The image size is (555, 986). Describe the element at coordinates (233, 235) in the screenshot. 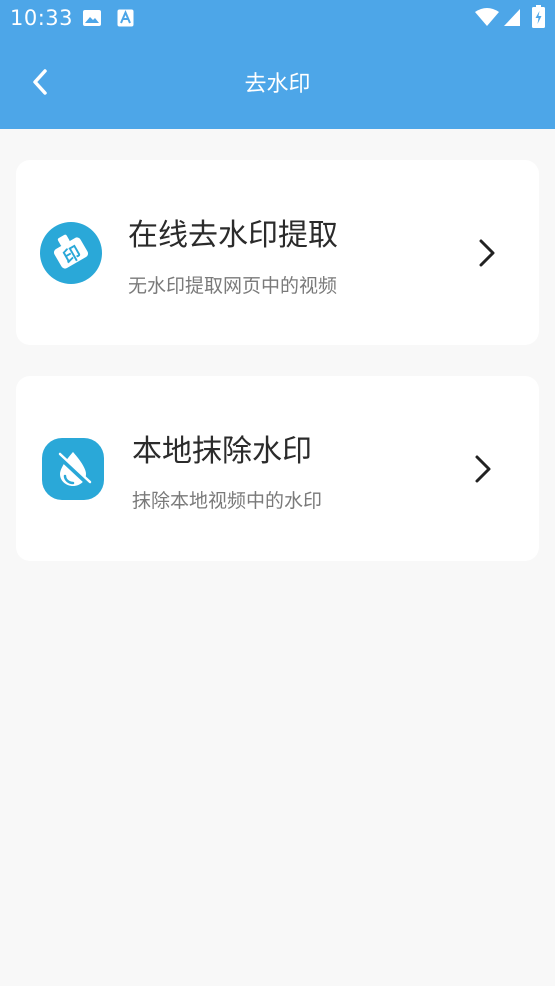

I see `card-title: 在线去水印提取` at that location.